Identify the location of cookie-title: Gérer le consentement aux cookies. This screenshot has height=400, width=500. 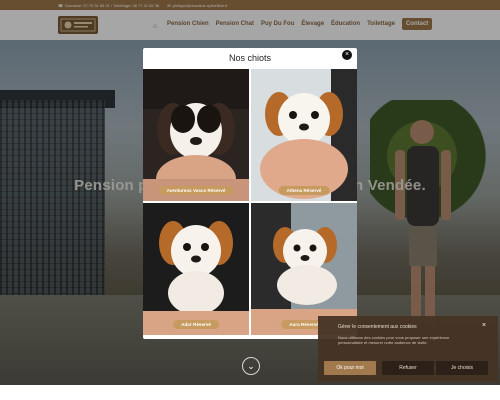
(377, 327).